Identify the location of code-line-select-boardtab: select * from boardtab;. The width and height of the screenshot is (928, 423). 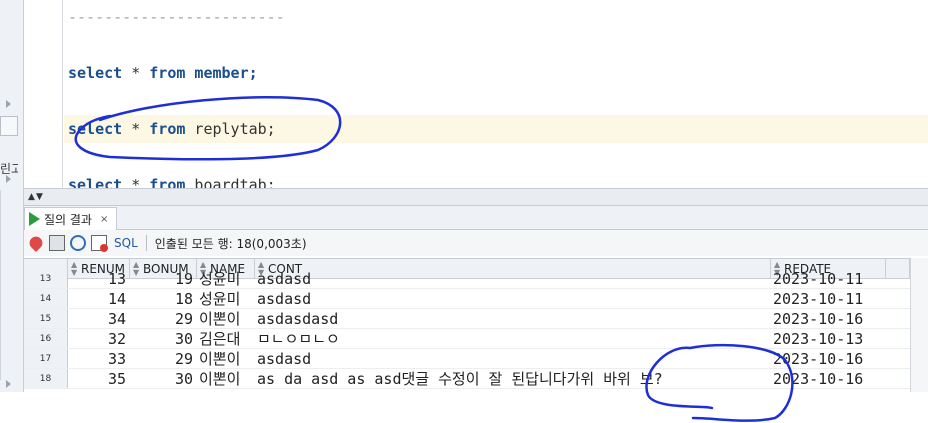
(172, 182).